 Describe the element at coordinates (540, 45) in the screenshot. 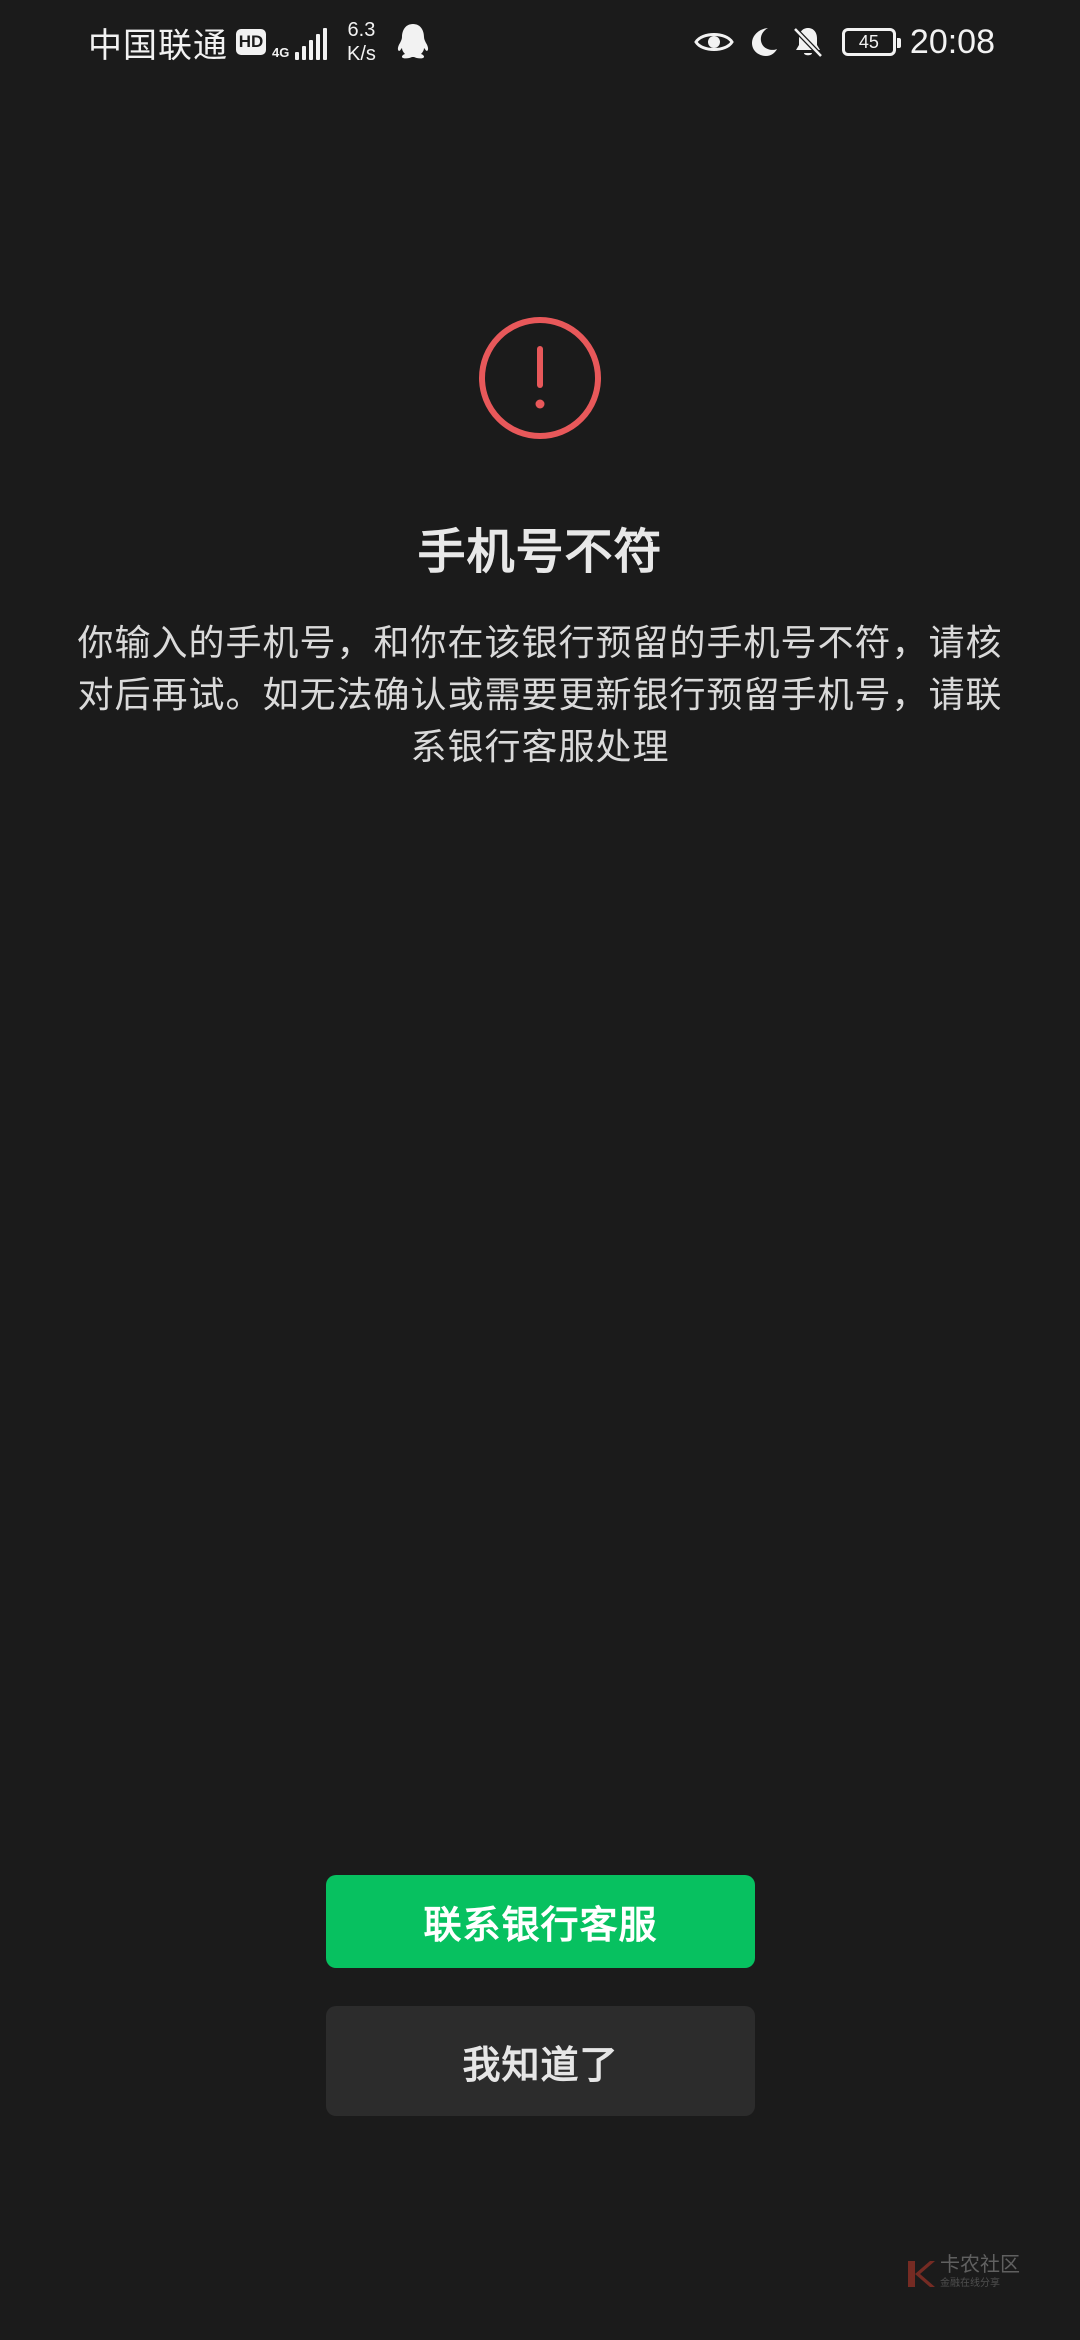

I see `status-bar: 中国联通 HD 4G 6.3 K/s 45 20:08` at that location.